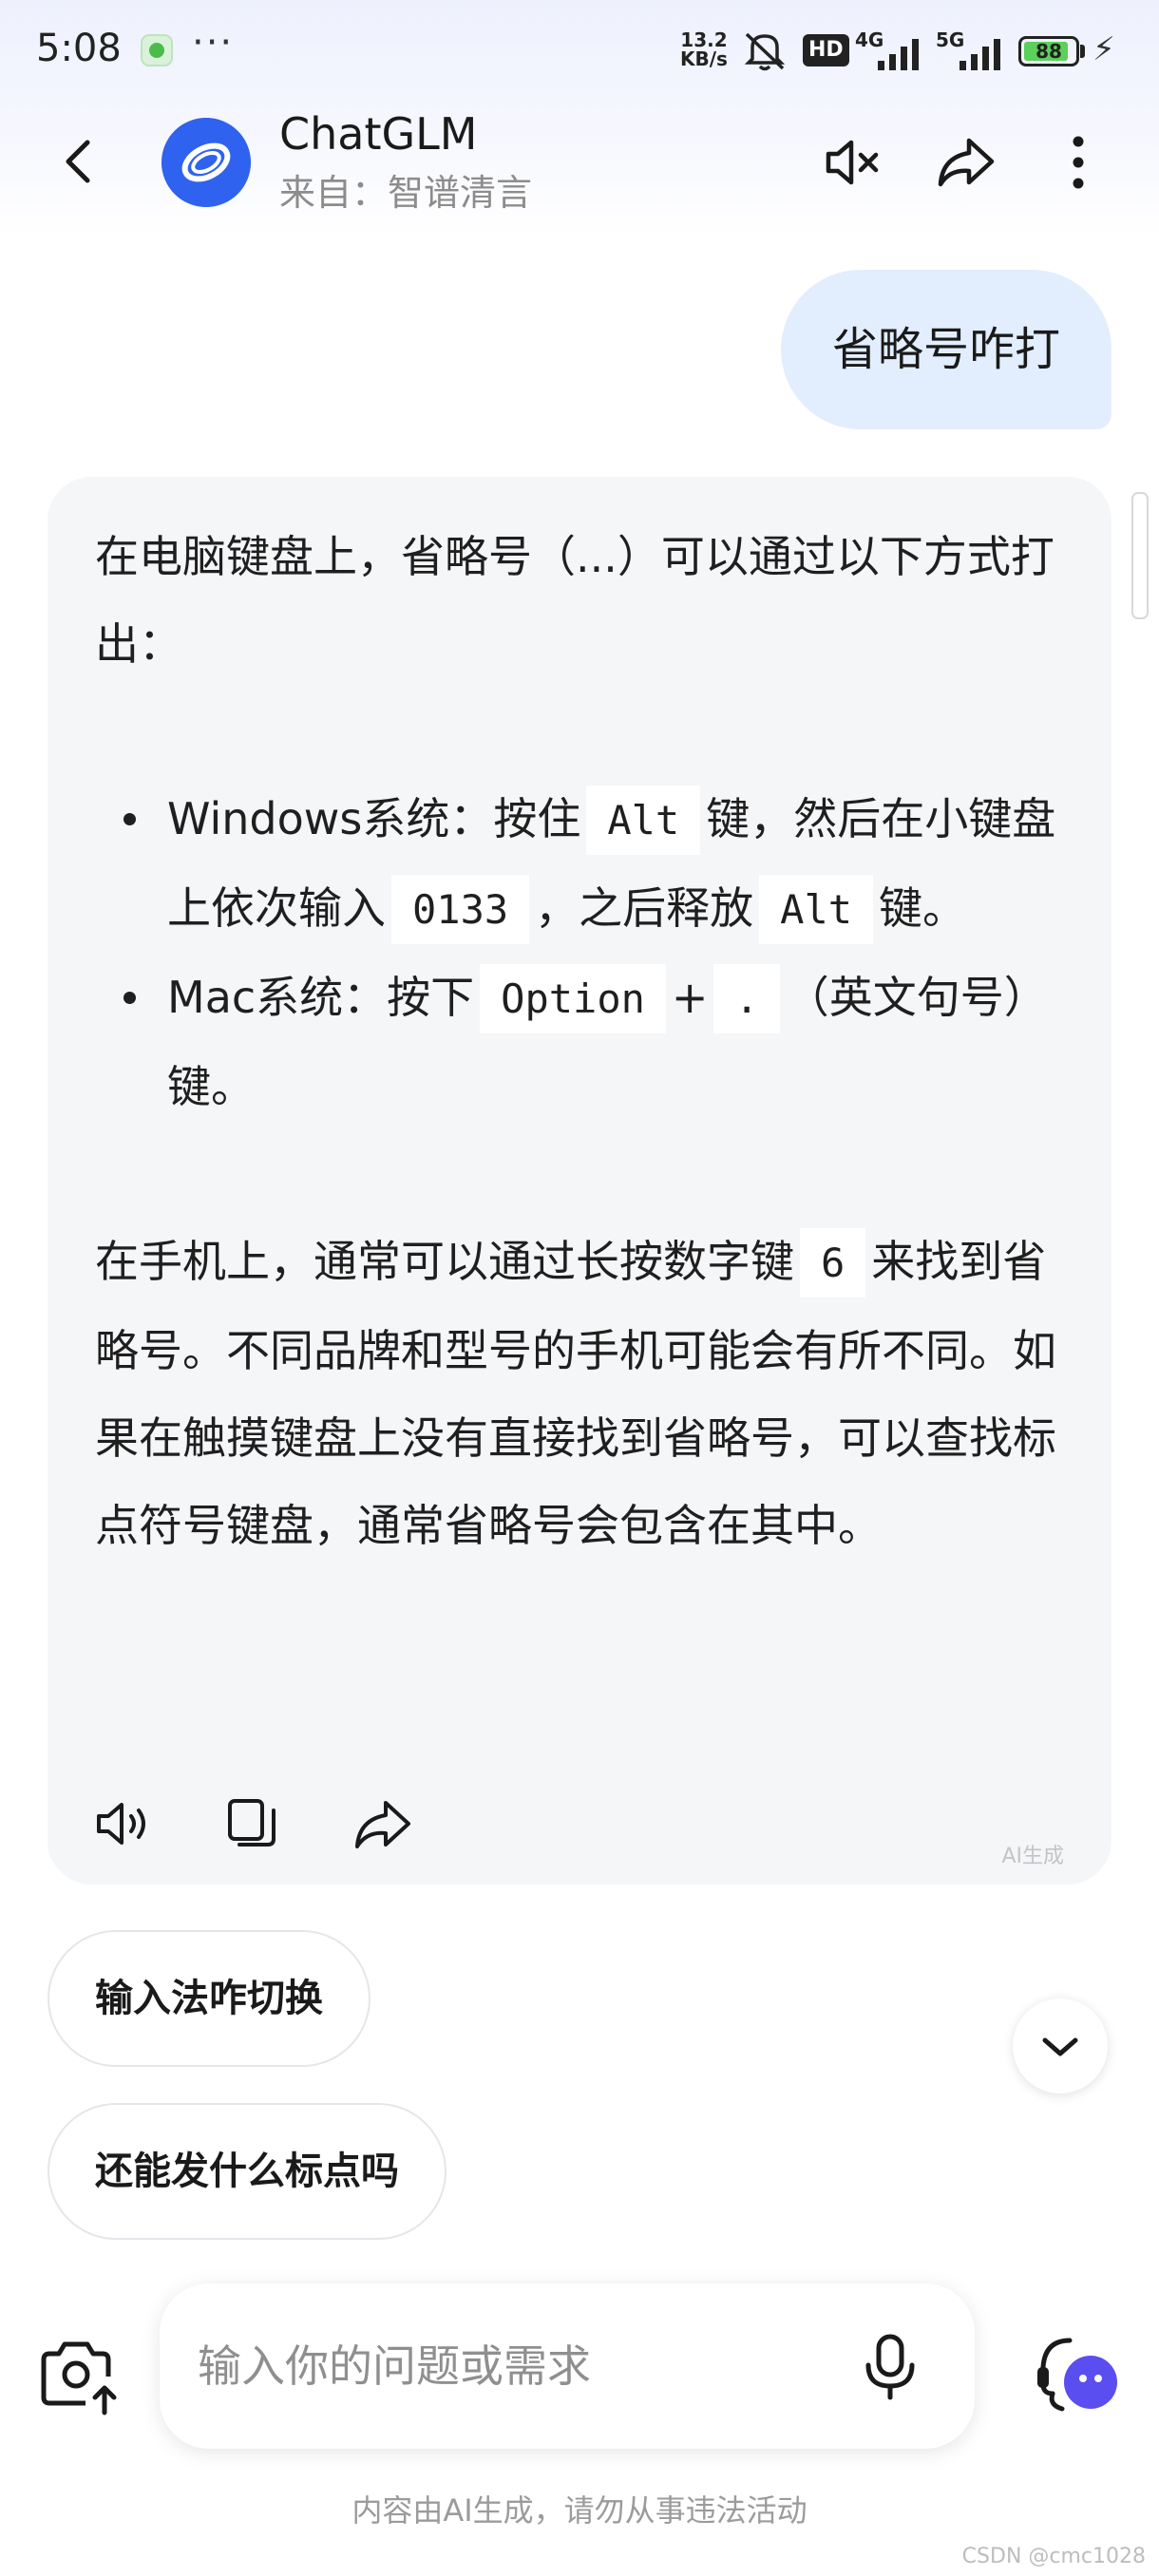  What do you see at coordinates (1053, 2556) in the screenshot?
I see `watermark: CSDN @cmc1028` at bounding box center [1053, 2556].